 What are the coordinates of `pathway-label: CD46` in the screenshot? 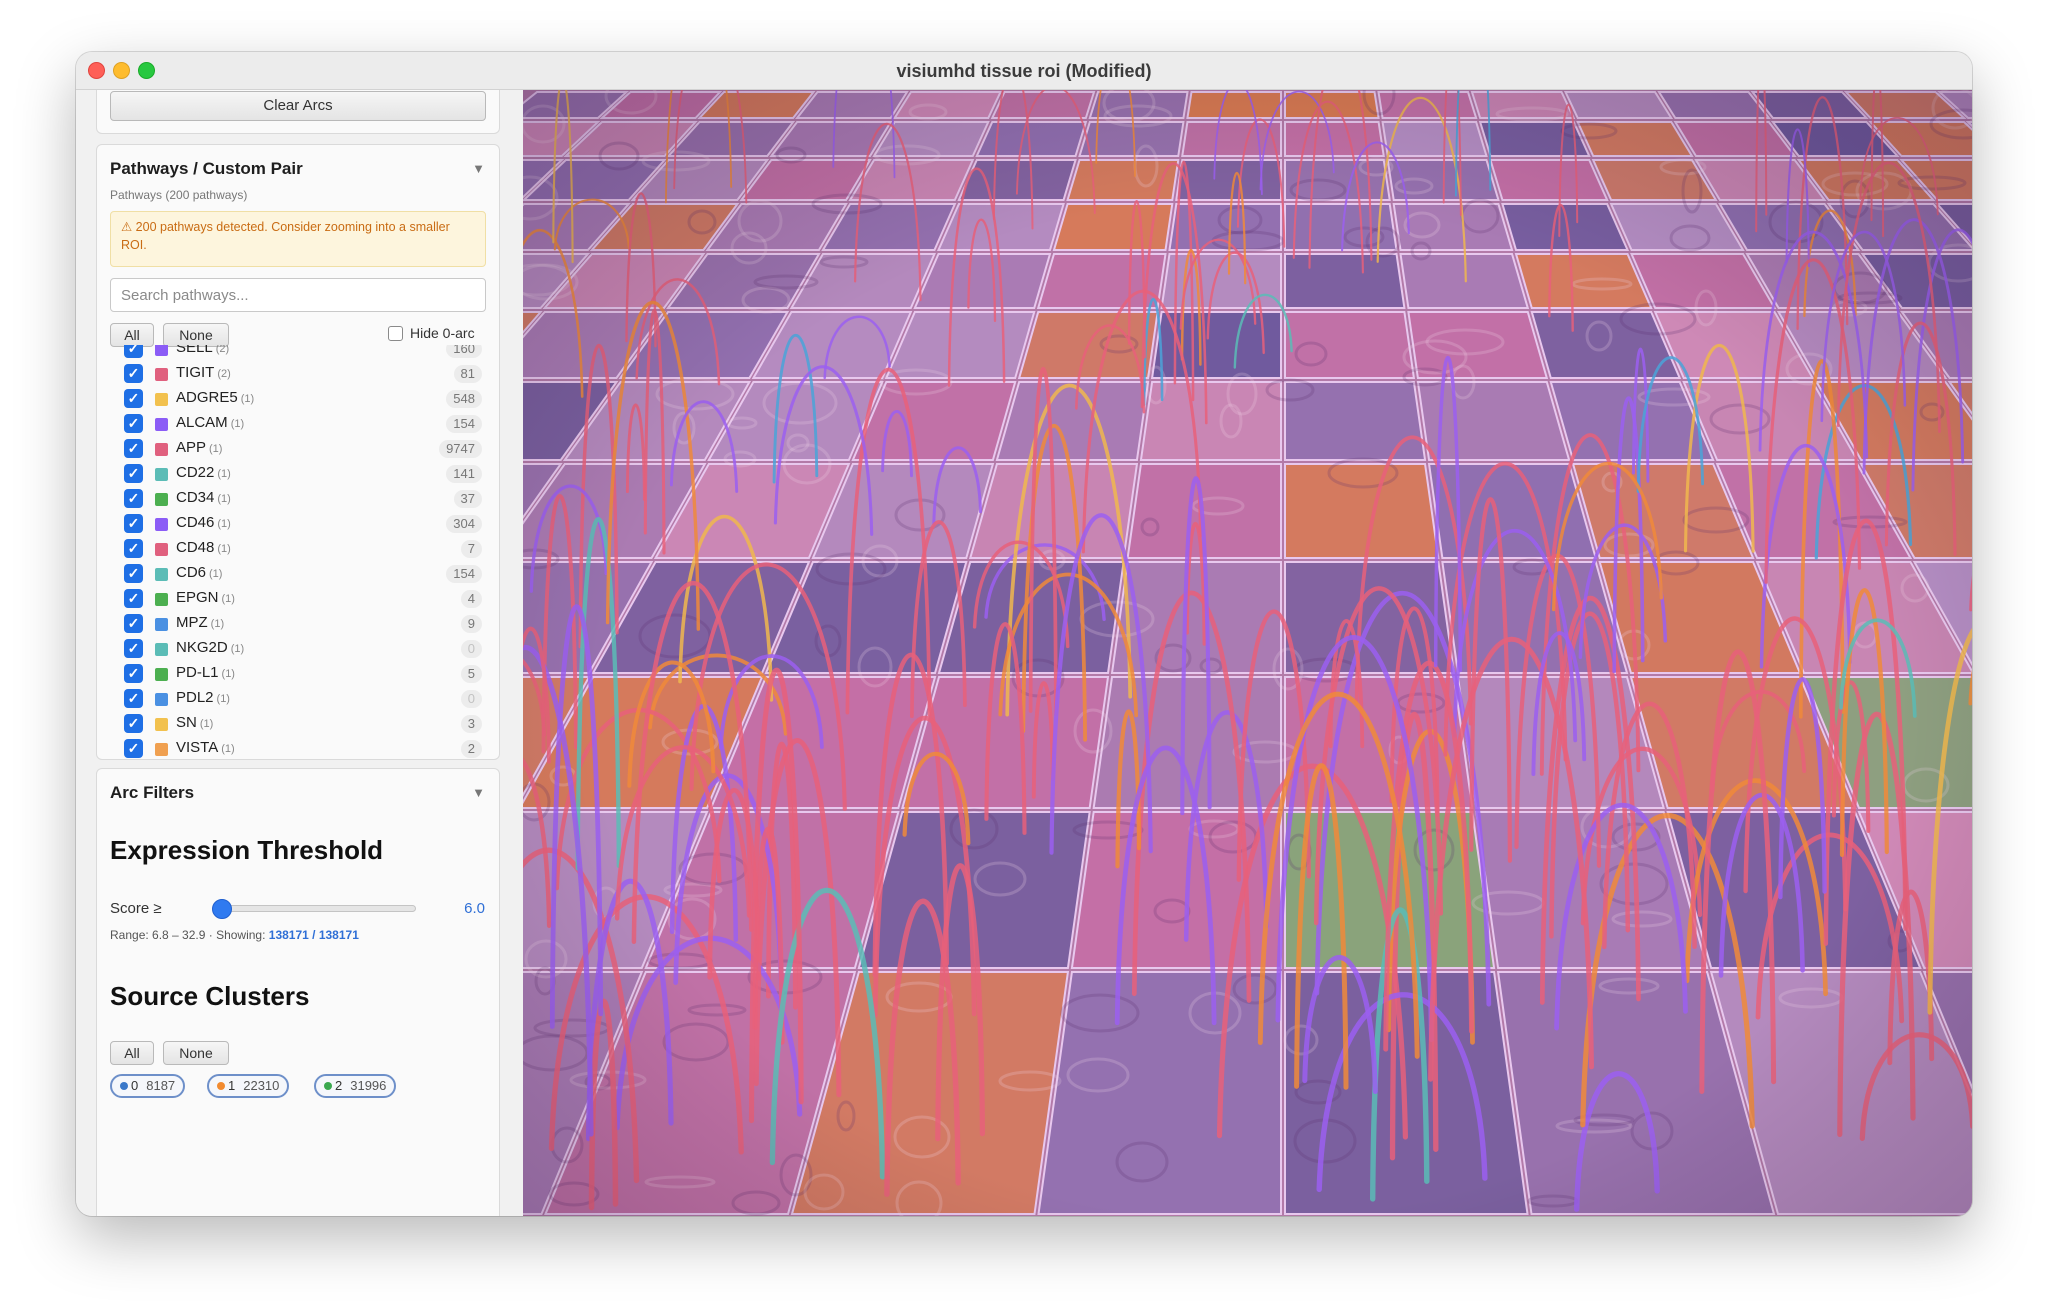 It's located at (195, 522).